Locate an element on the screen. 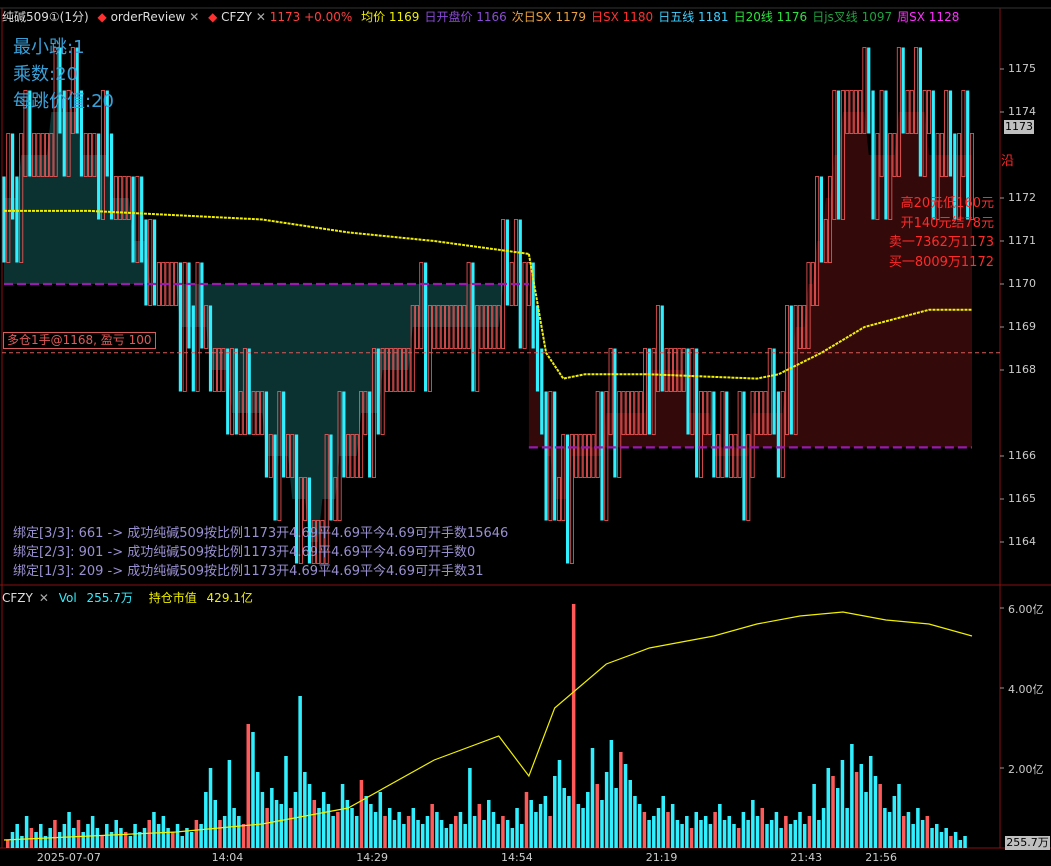  tab-order-review: orderReview is located at coordinates (148, 17).